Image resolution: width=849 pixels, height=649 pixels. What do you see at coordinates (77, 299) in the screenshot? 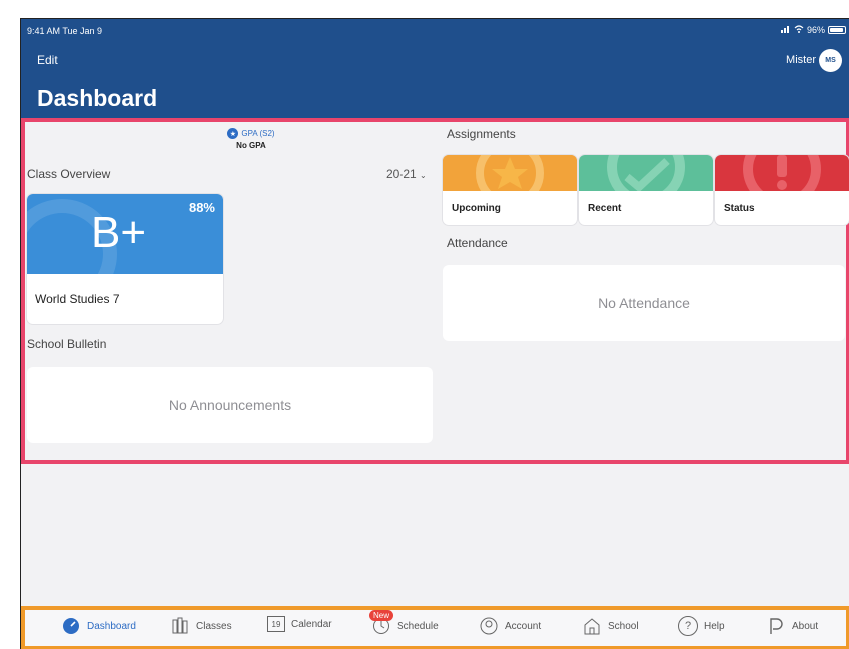
I see `class-name: World Studies 7` at bounding box center [77, 299].